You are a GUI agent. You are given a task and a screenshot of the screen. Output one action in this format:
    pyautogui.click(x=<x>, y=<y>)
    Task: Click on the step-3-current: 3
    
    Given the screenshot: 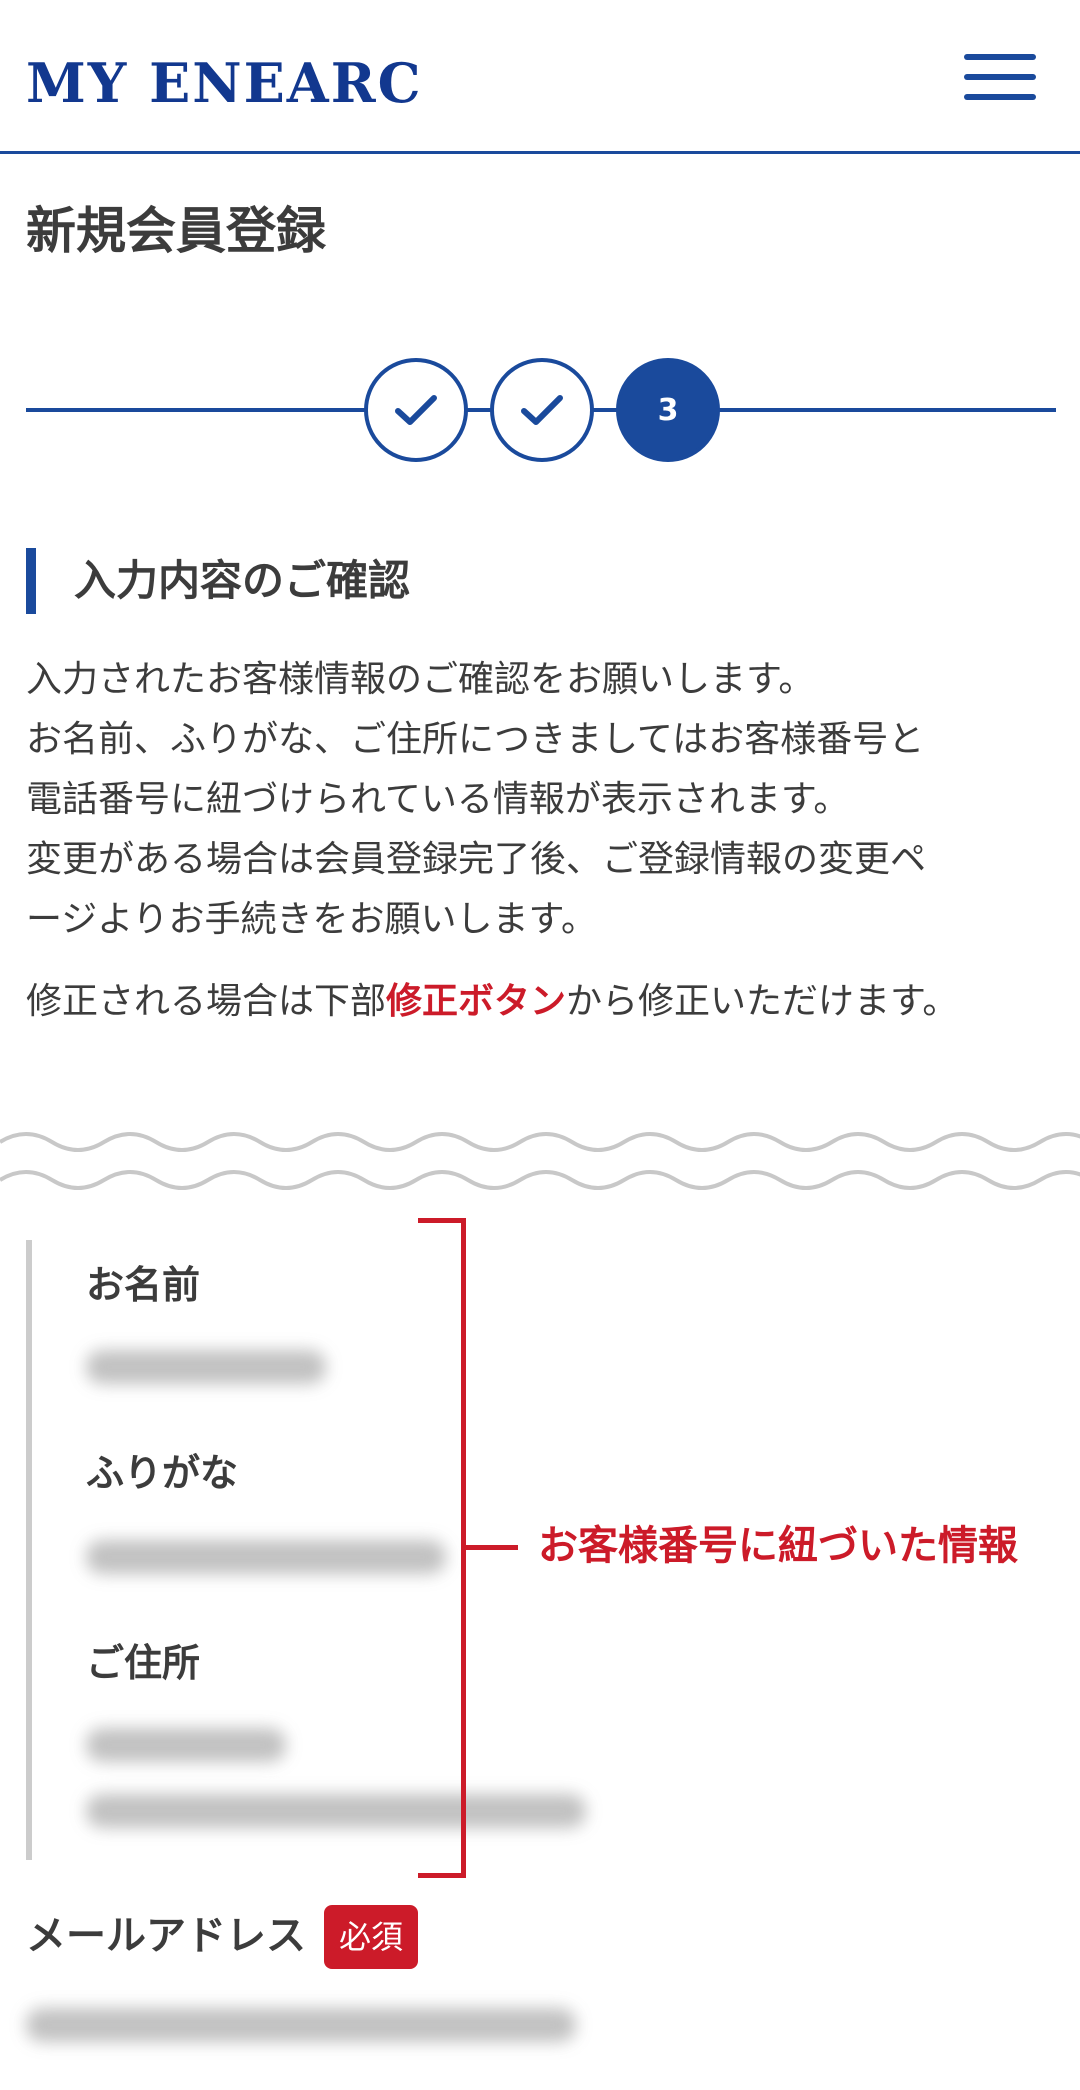 What is the action you would take?
    pyautogui.click(x=668, y=410)
    